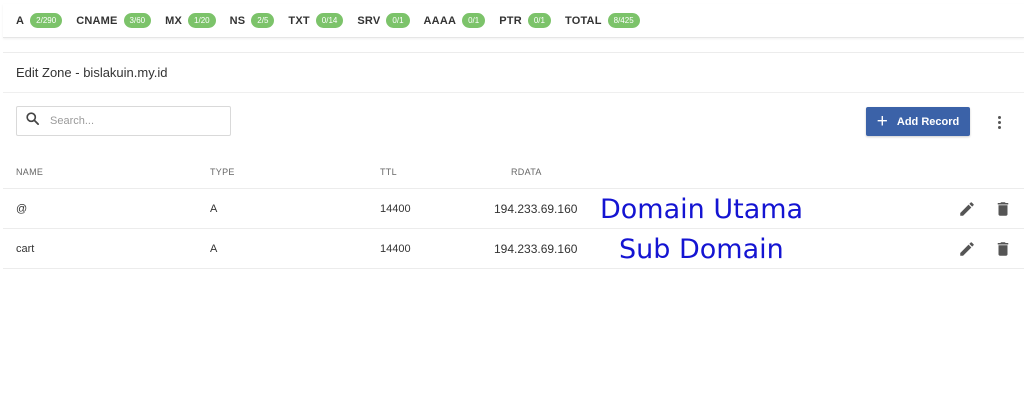 This screenshot has width=1024, height=405. What do you see at coordinates (174, 20) in the screenshot?
I see `record-type-label: MX` at bounding box center [174, 20].